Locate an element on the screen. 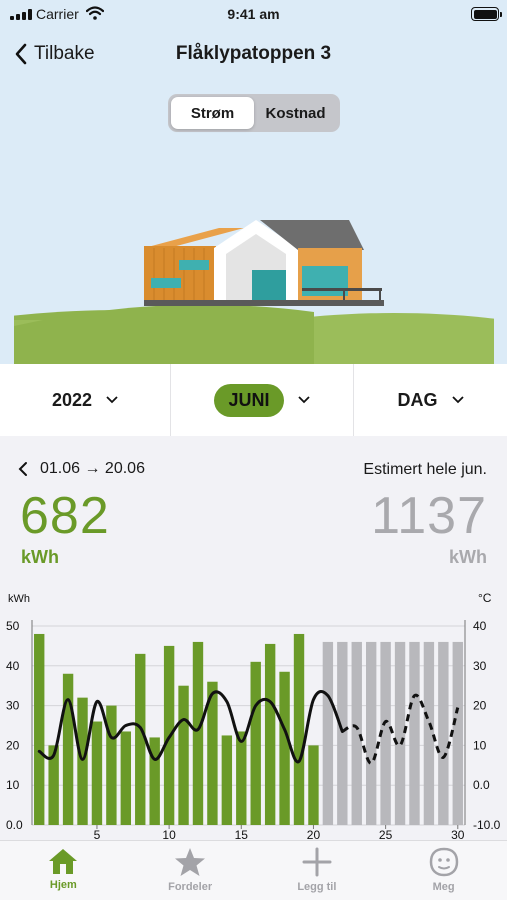 The image size is (507, 900). house-icon is located at coordinates (63, 861).